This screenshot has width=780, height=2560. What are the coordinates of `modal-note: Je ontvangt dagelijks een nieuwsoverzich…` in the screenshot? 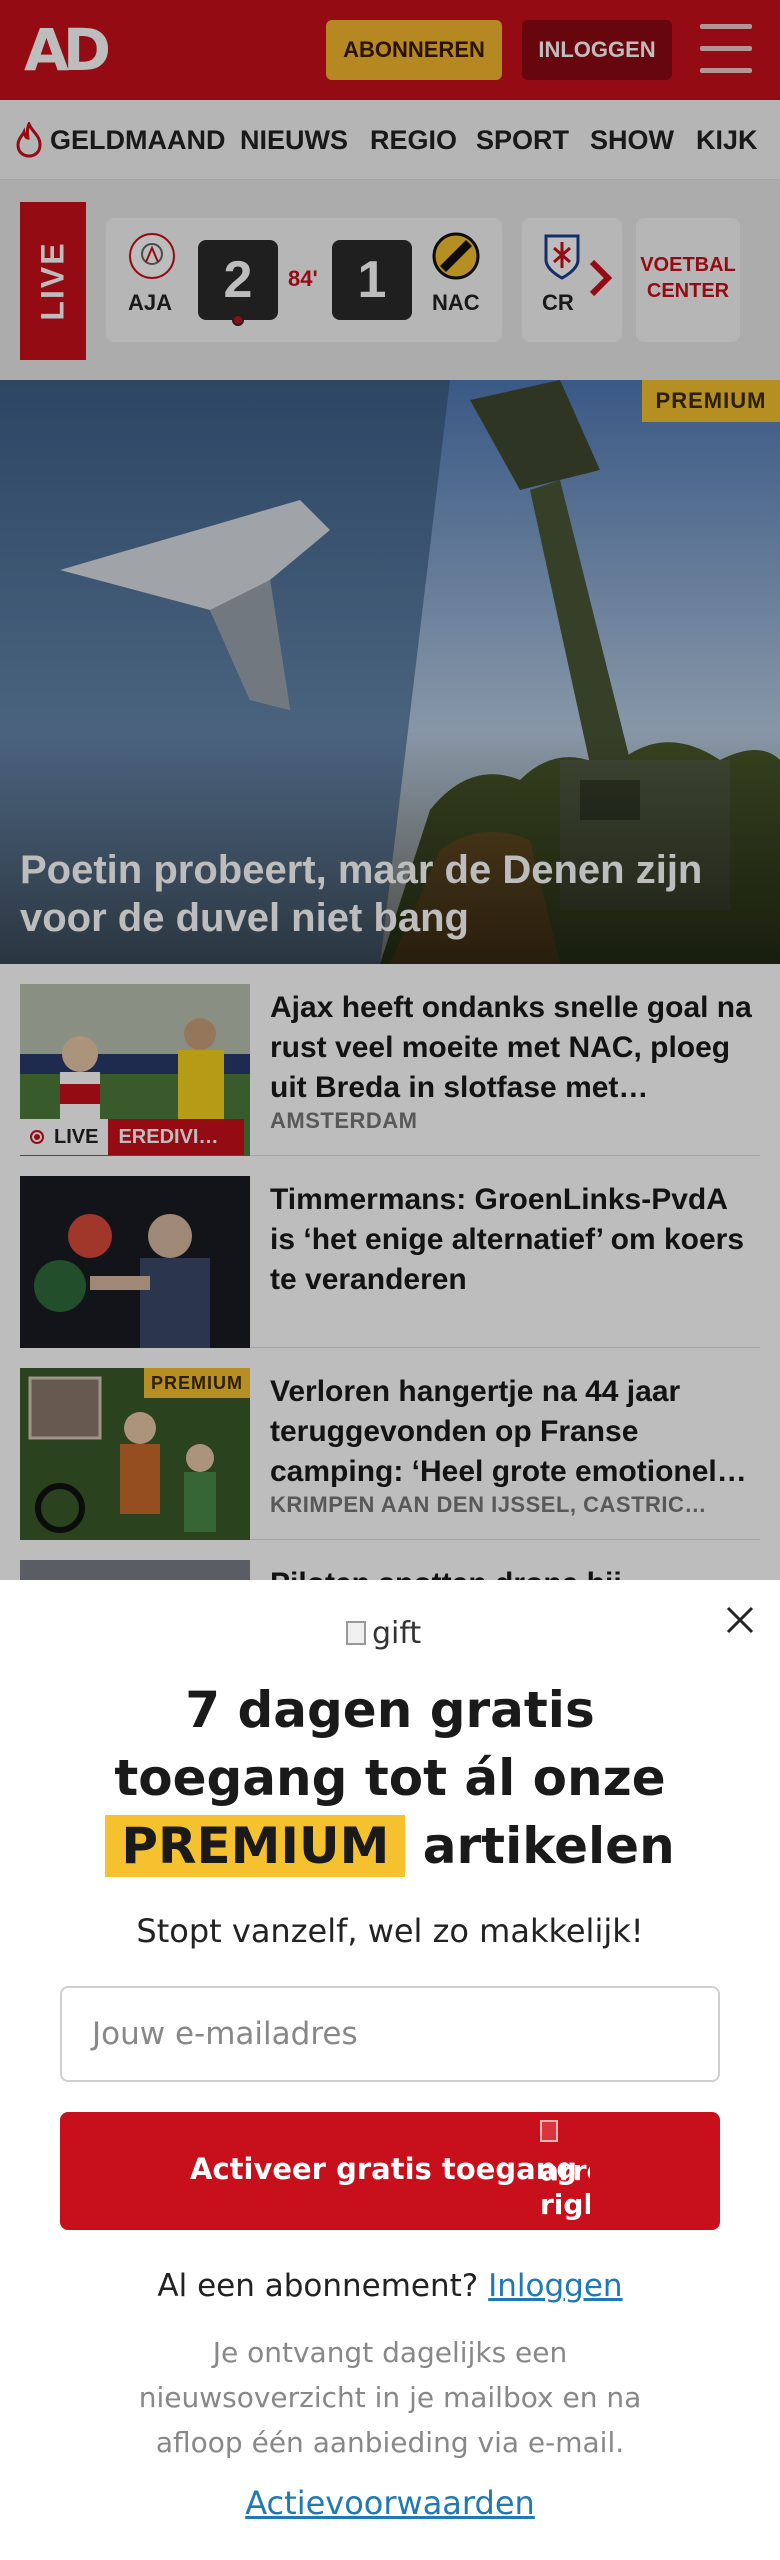 It's located at (390, 2397).